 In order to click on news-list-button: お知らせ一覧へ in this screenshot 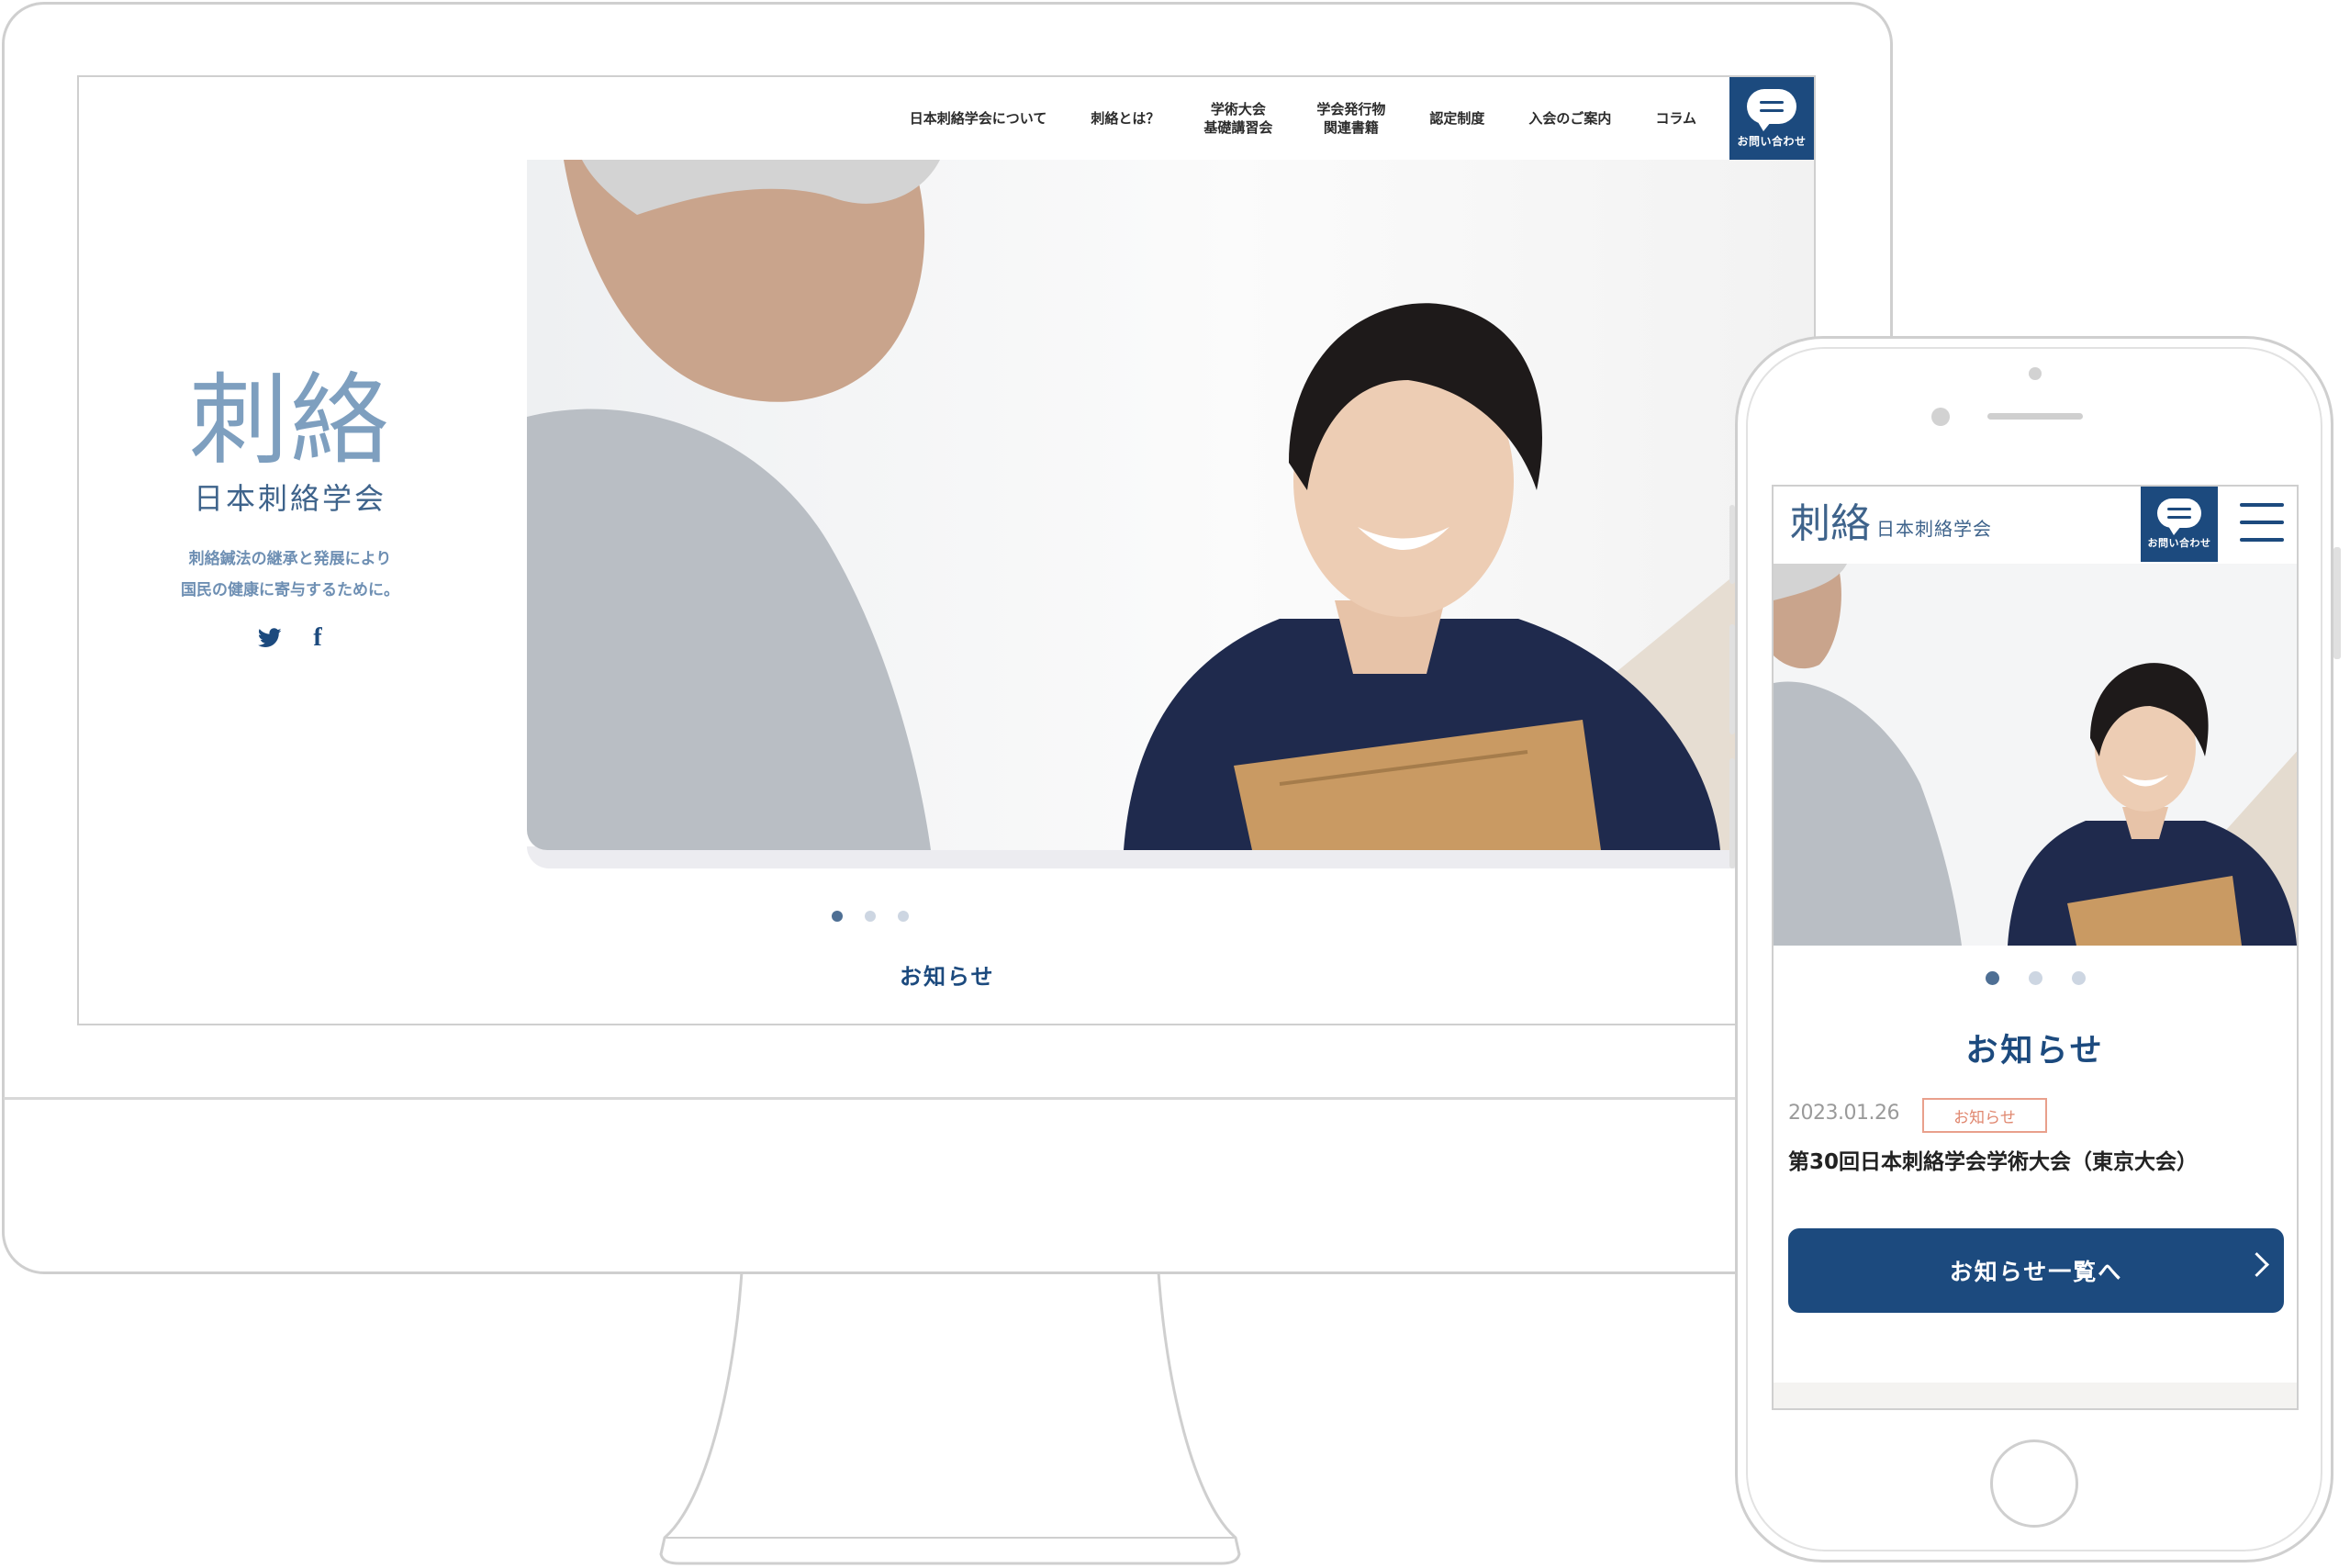, I will do `click(2036, 1270)`.